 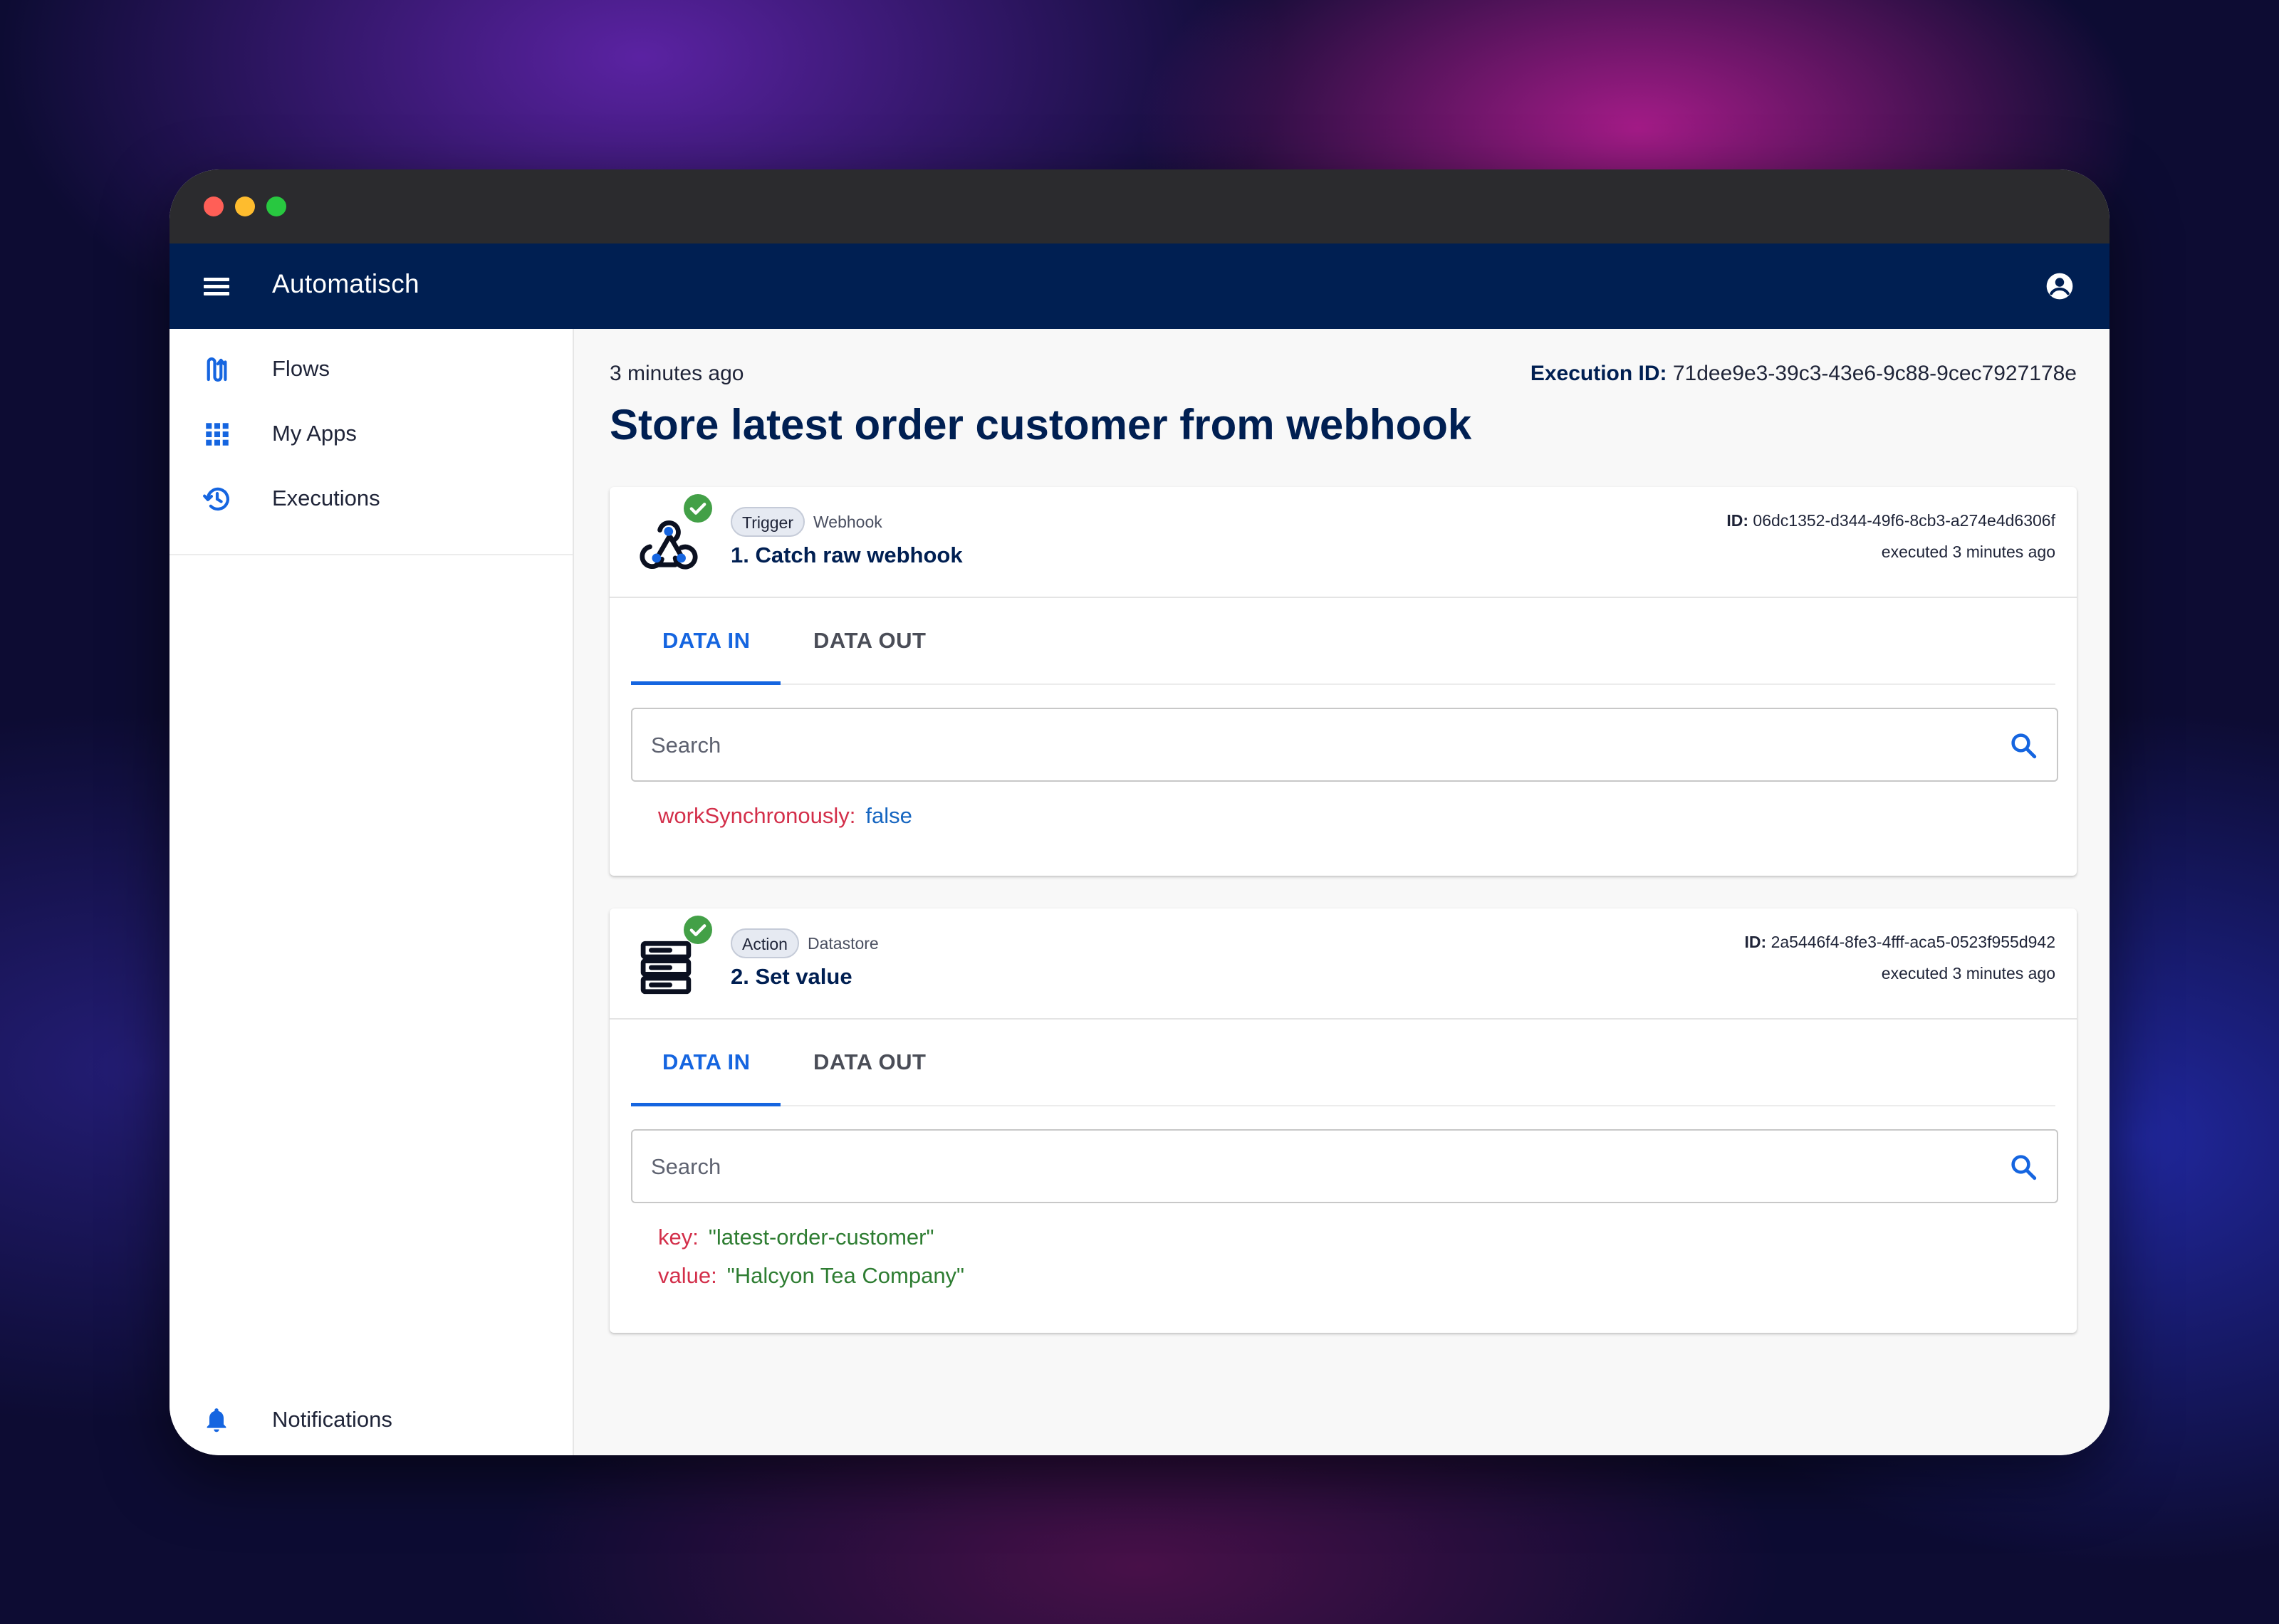 What do you see at coordinates (216, 1420) in the screenshot?
I see `bell-icon` at bounding box center [216, 1420].